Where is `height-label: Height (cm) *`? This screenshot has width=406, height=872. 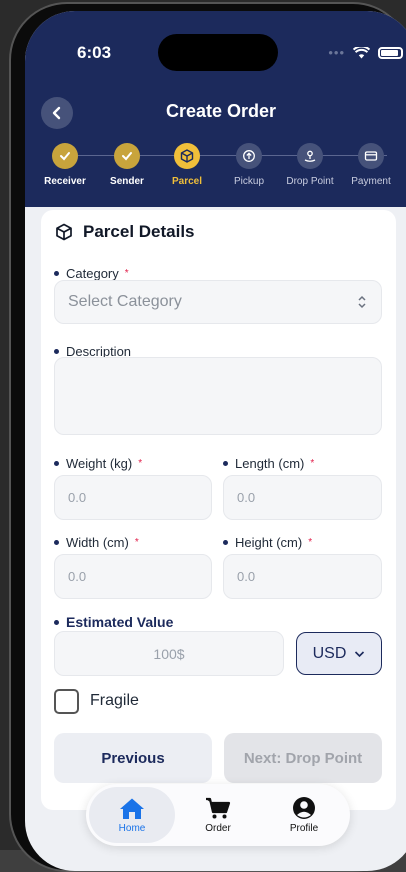
height-label: Height (cm) * is located at coordinates (267, 542).